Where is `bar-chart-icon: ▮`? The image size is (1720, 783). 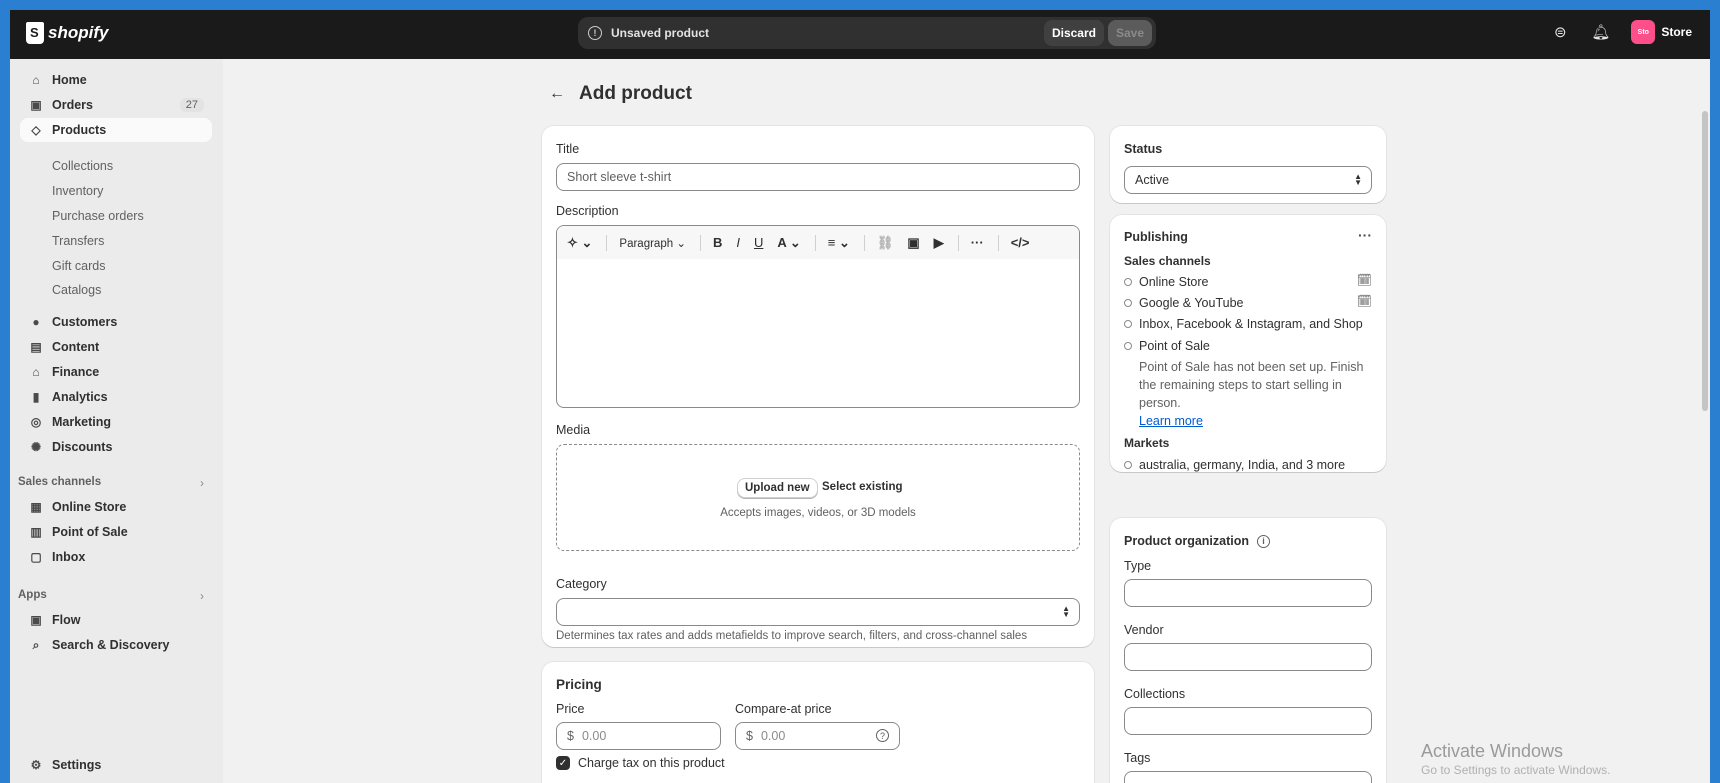
bar-chart-icon: ▮ is located at coordinates (36, 397).